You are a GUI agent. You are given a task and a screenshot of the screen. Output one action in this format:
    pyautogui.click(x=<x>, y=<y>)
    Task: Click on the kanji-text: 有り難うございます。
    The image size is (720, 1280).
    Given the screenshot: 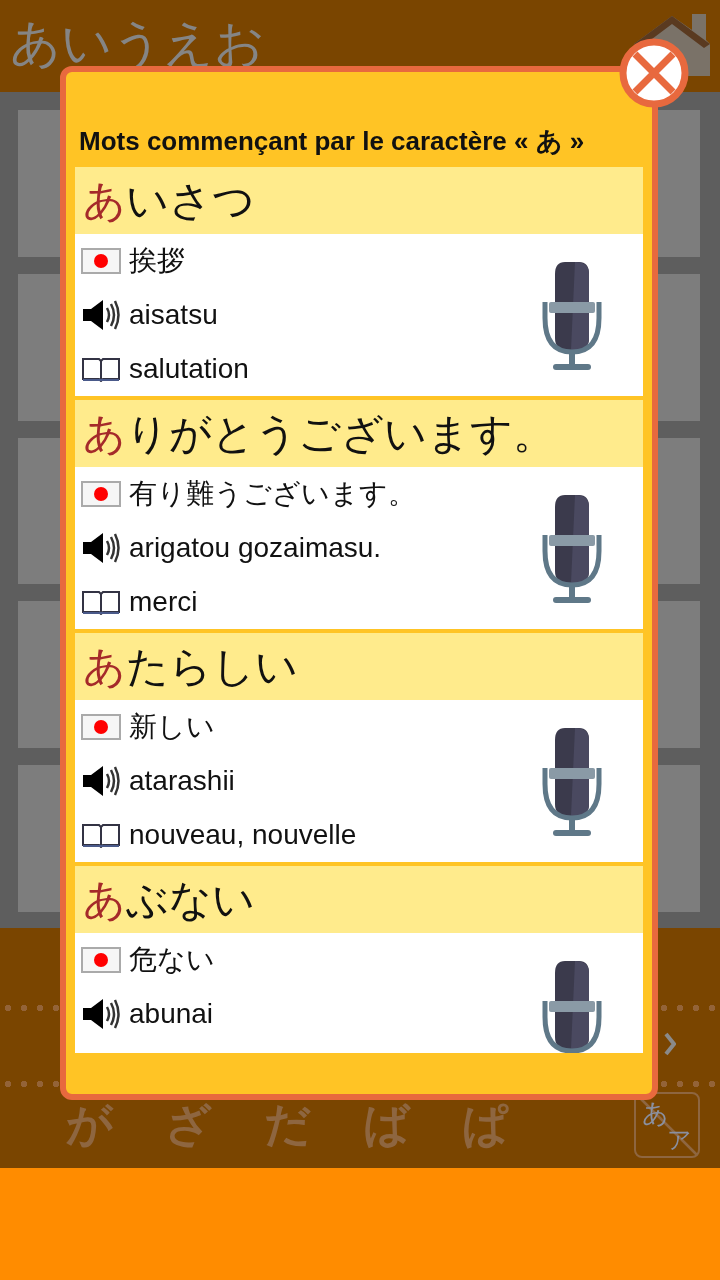 What is the action you would take?
    pyautogui.click(x=272, y=494)
    